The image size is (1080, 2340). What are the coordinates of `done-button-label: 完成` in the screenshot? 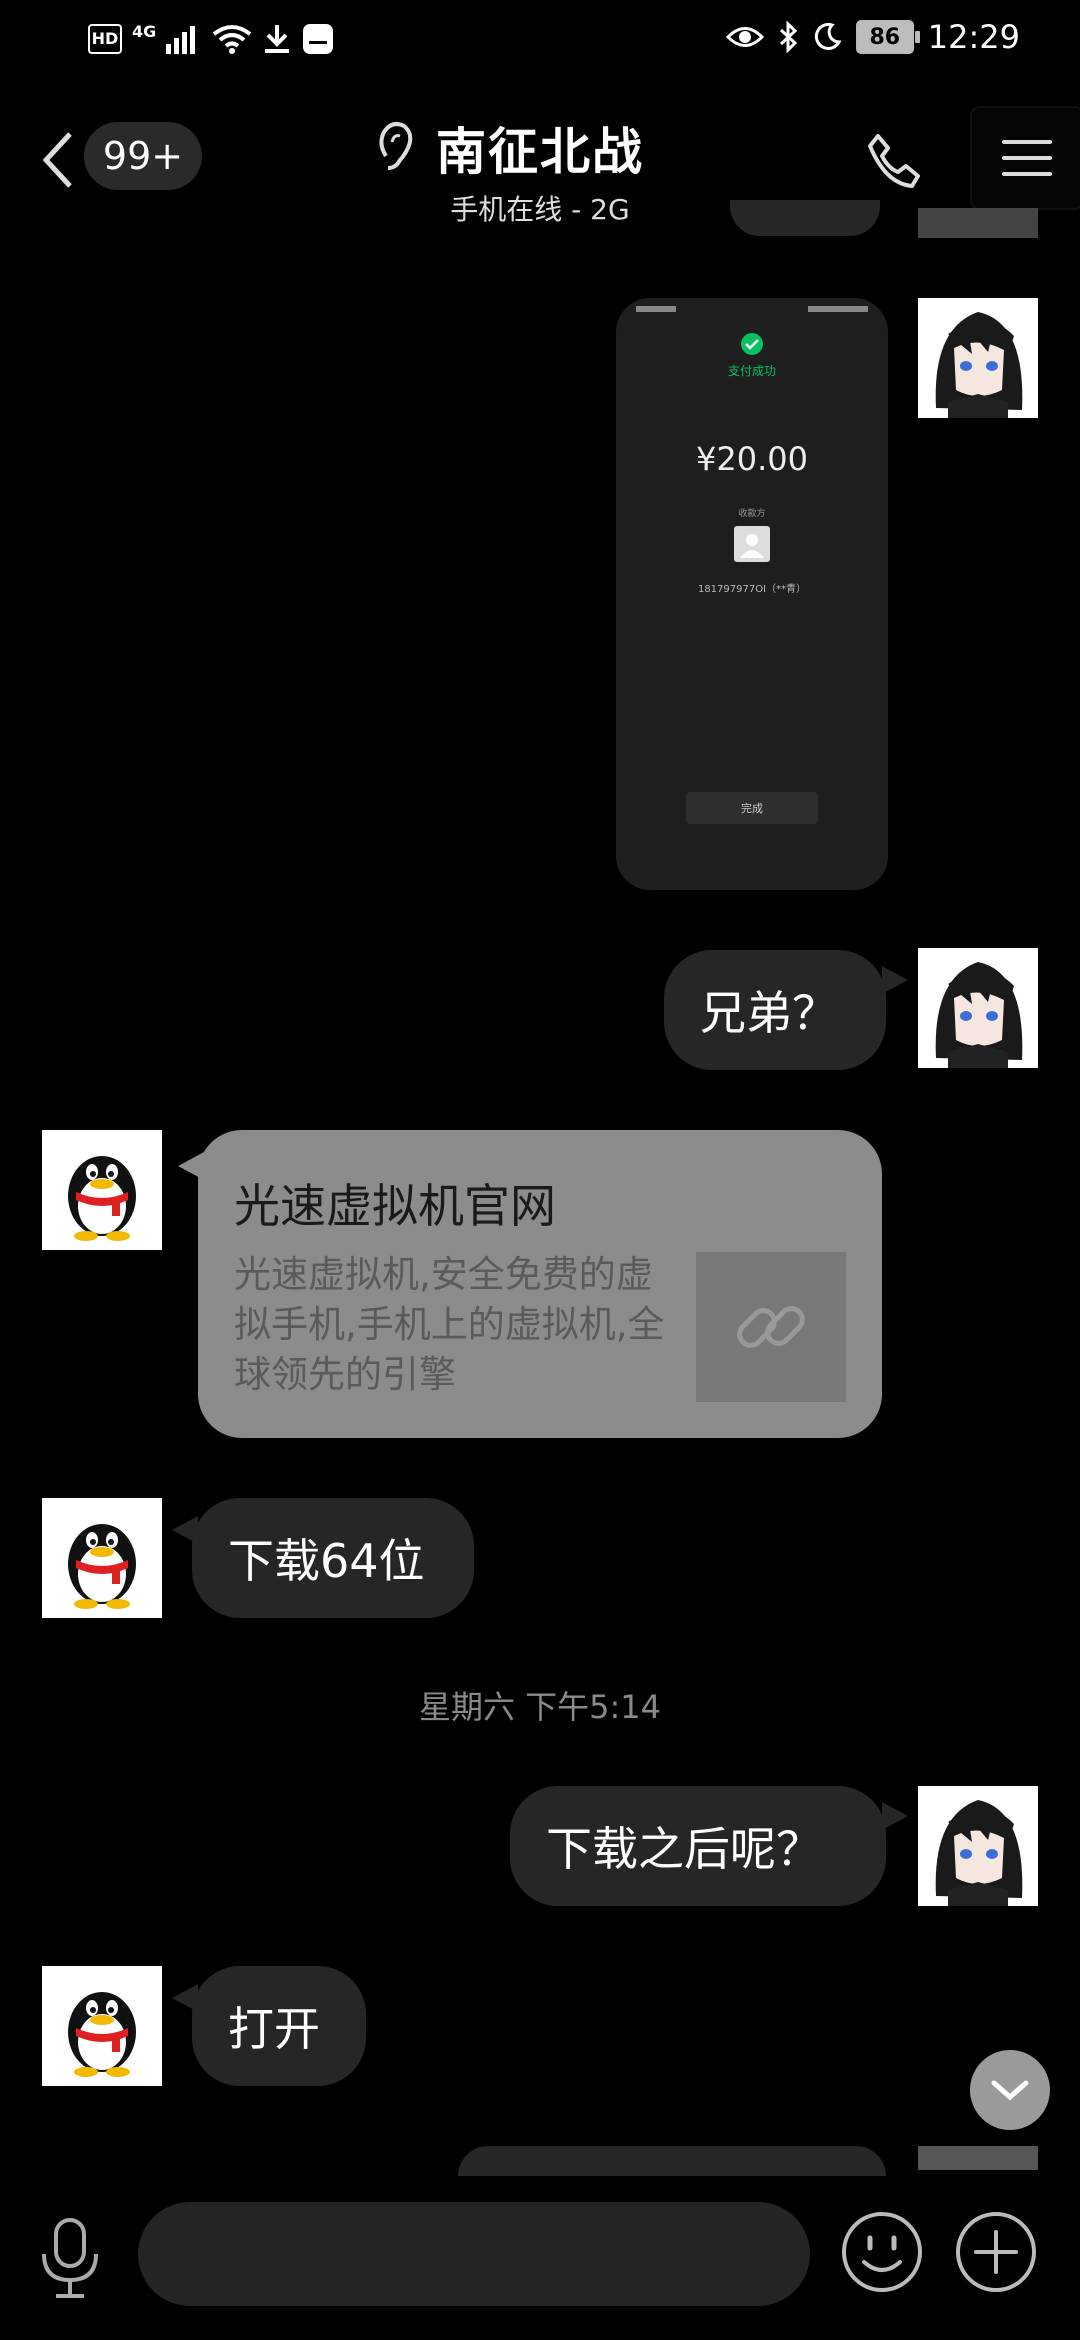 It's located at (752, 808).